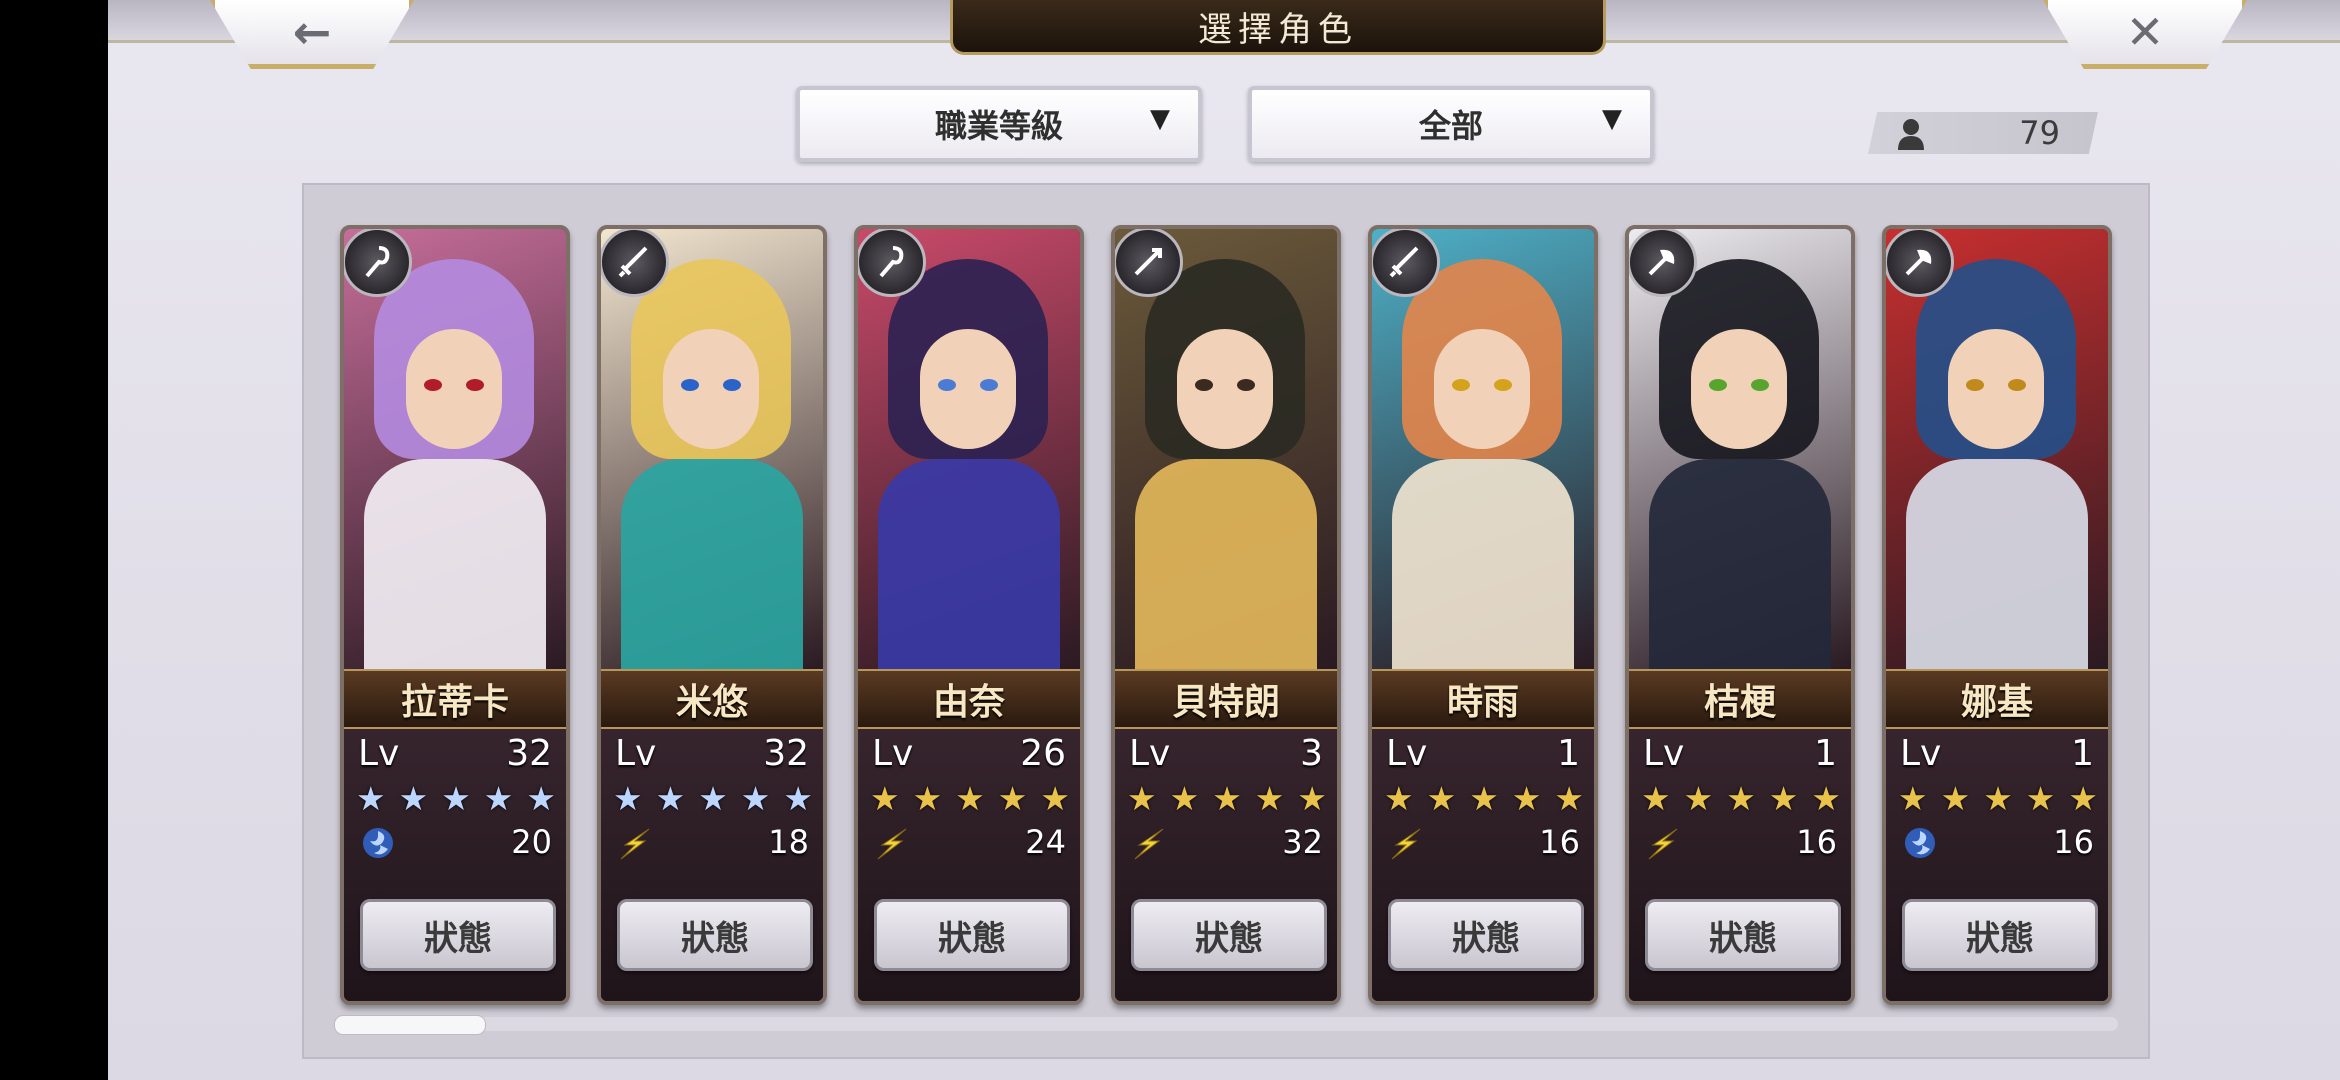 This screenshot has height=1080, width=2340. I want to click on stat-value: 24, so click(1045, 842).